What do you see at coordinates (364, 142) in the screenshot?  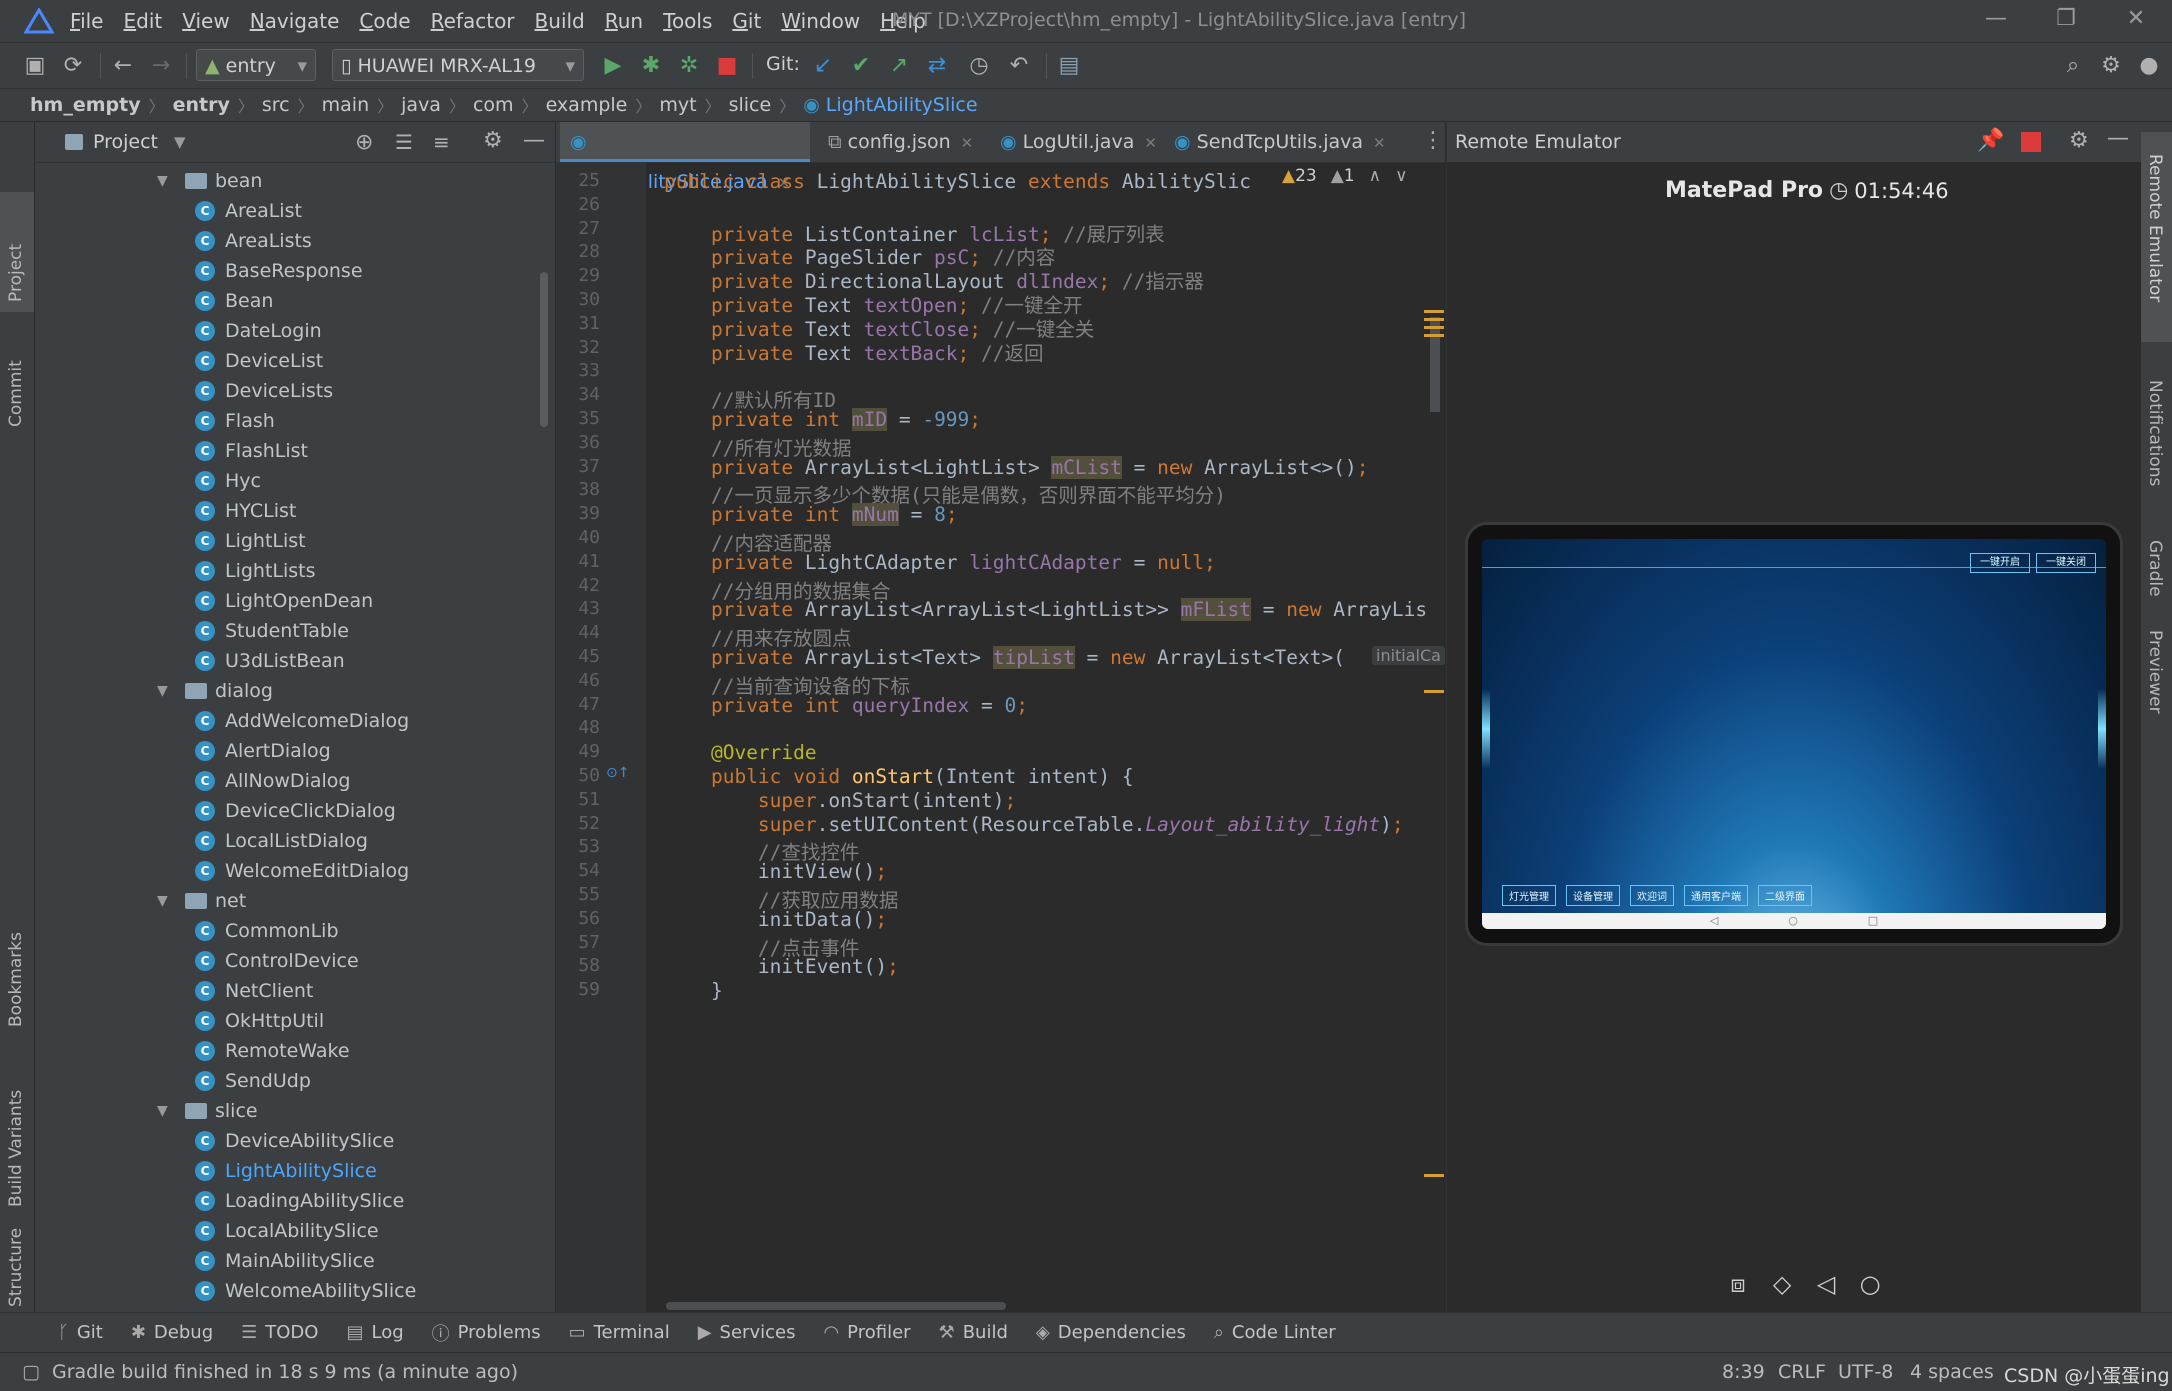 I see `locate-icon: ⊕` at bounding box center [364, 142].